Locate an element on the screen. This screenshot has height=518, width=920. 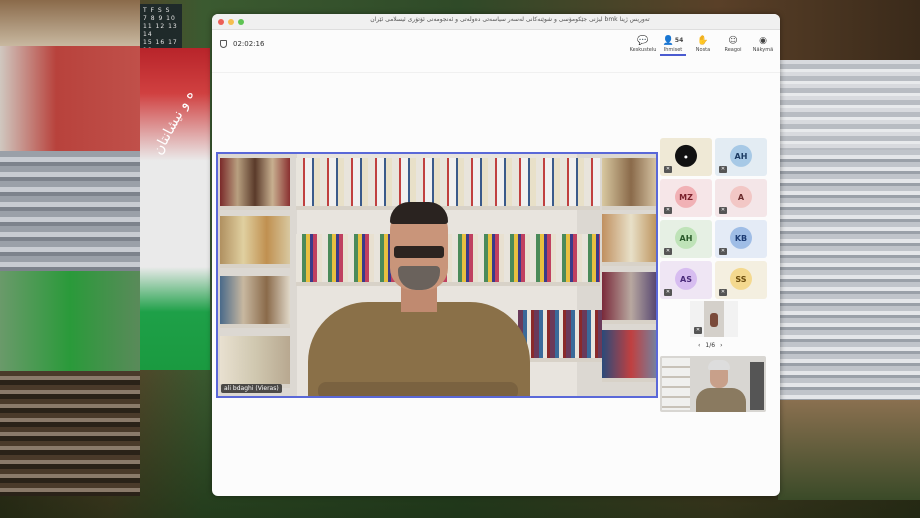
participant-pager: ‹ 1/6 › is located at coordinates (710, 345).